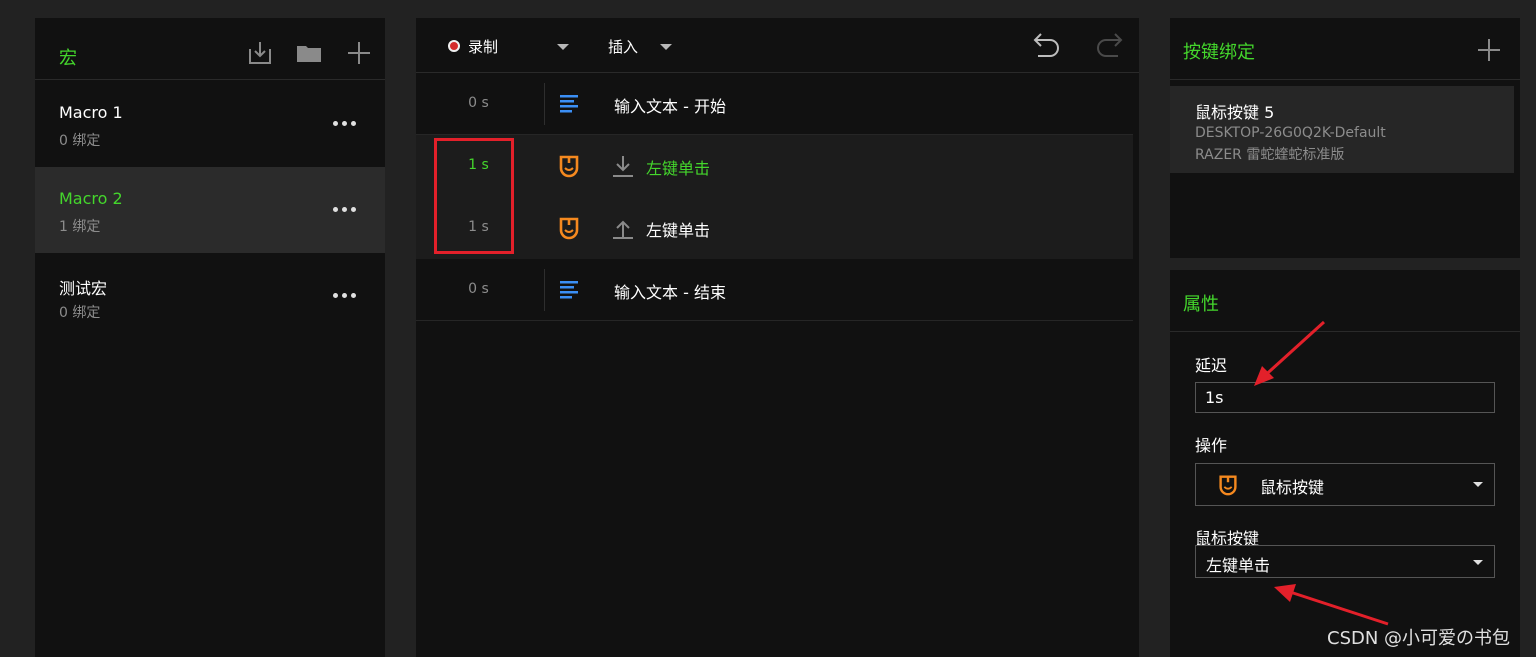 This screenshot has width=1536, height=657. What do you see at coordinates (1489, 50) in the screenshot?
I see `add-binding-icon` at bounding box center [1489, 50].